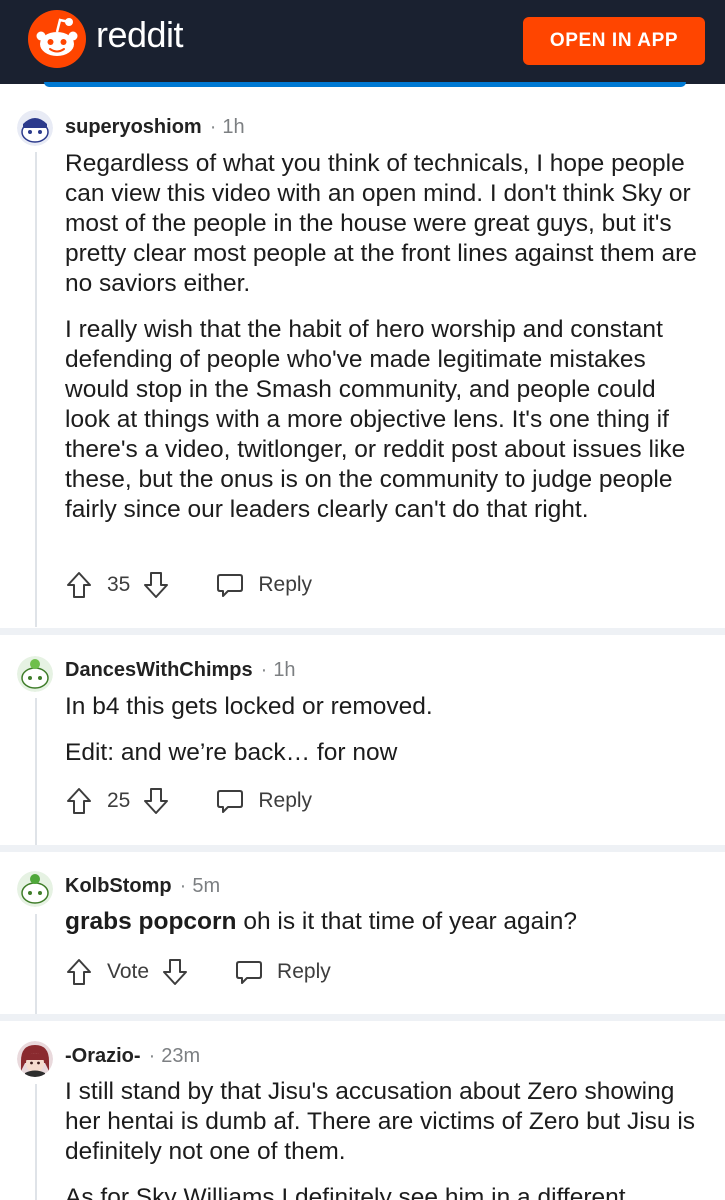 The image size is (725, 1200). I want to click on vote-score: 35, so click(119, 584).